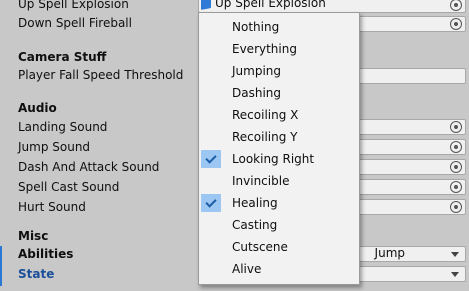 The height and width of the screenshot is (291, 469). I want to click on menu-item-label: Recoiling Y, so click(265, 137).